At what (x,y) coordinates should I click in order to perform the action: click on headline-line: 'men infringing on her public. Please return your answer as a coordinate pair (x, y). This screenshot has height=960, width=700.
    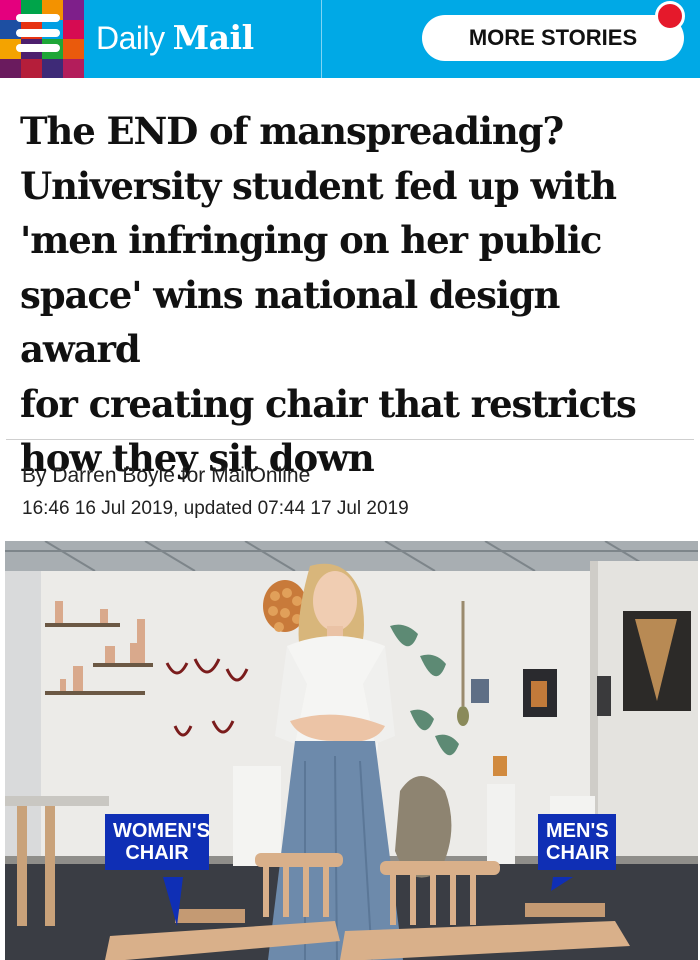
    Looking at the image, I should click on (311, 240).